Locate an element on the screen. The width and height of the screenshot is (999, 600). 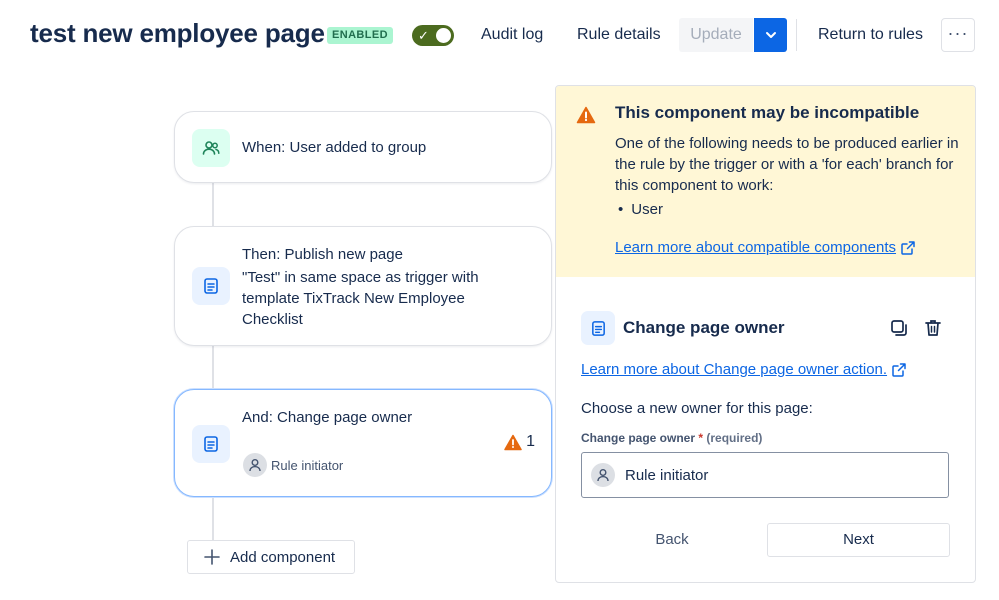
trash-icon is located at coordinates (933, 328).